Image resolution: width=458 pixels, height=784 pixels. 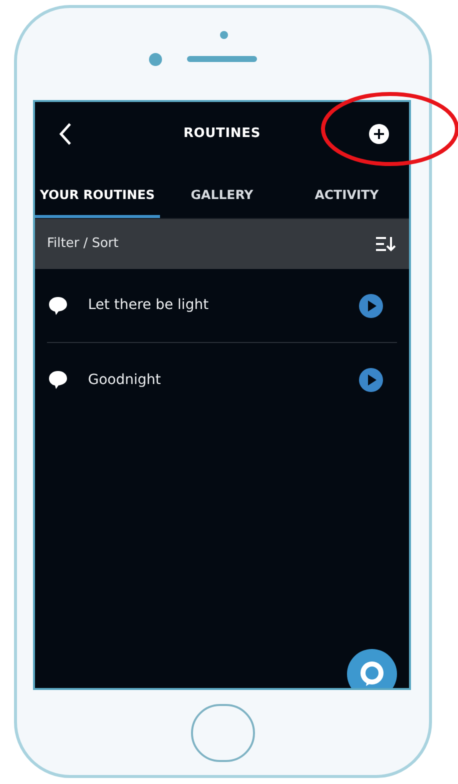 I want to click on routine-name: Goodnight, so click(x=125, y=380).